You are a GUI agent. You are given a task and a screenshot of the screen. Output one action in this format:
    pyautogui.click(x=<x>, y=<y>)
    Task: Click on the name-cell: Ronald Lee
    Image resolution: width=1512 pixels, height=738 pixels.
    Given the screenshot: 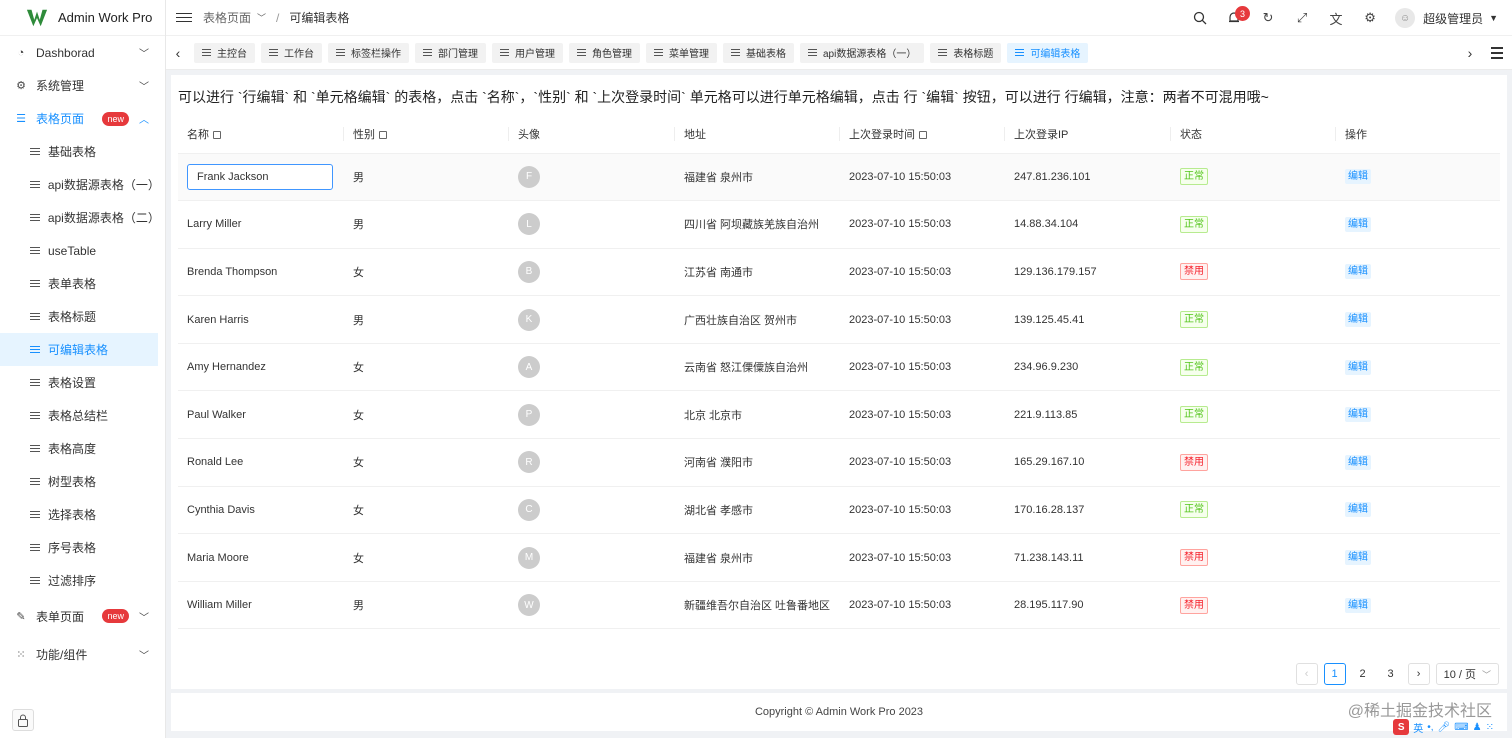 What is the action you would take?
    pyautogui.click(x=261, y=462)
    